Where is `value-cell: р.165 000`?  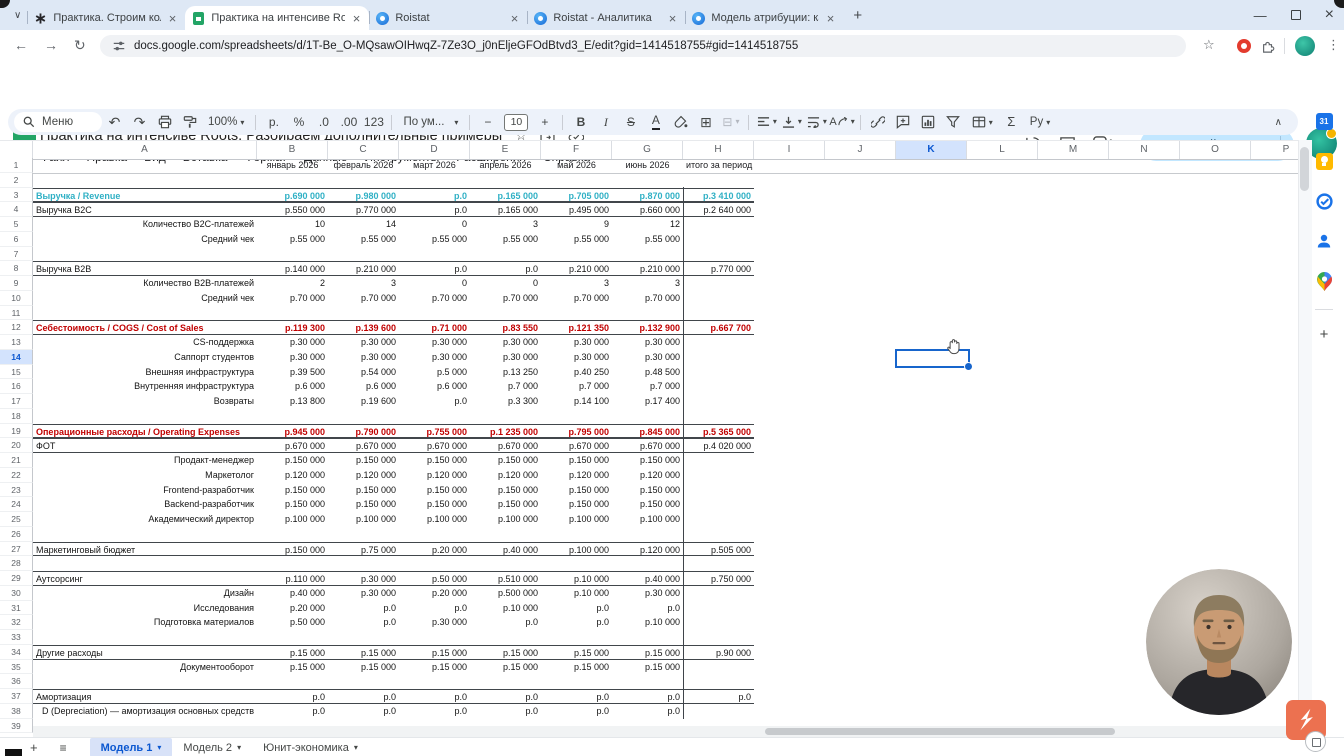 value-cell: р.165 000 is located at coordinates (505, 195).